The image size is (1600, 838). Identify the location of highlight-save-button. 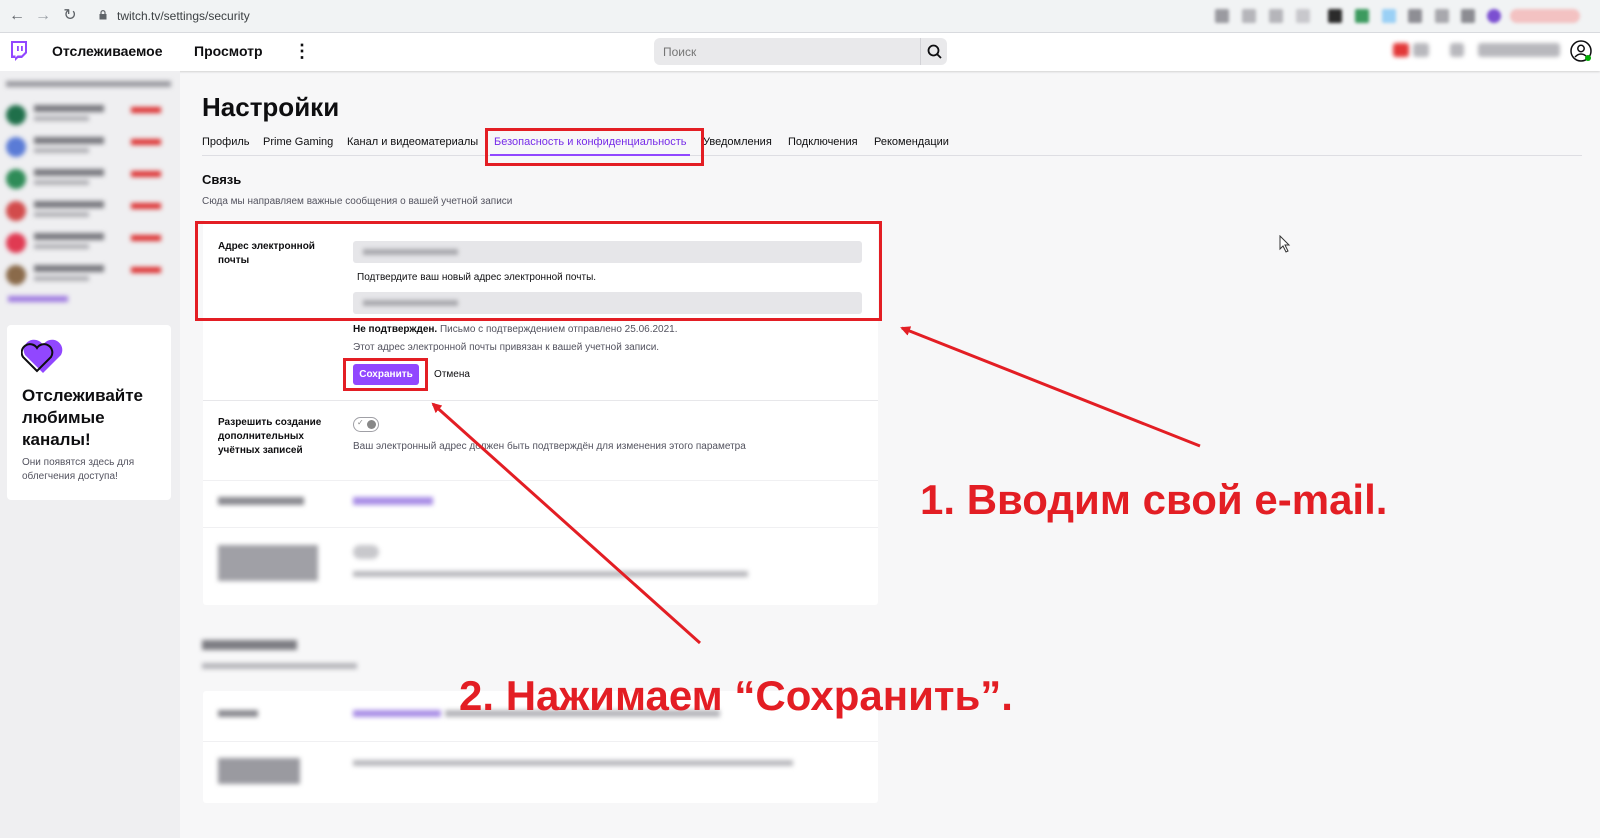
(385, 374).